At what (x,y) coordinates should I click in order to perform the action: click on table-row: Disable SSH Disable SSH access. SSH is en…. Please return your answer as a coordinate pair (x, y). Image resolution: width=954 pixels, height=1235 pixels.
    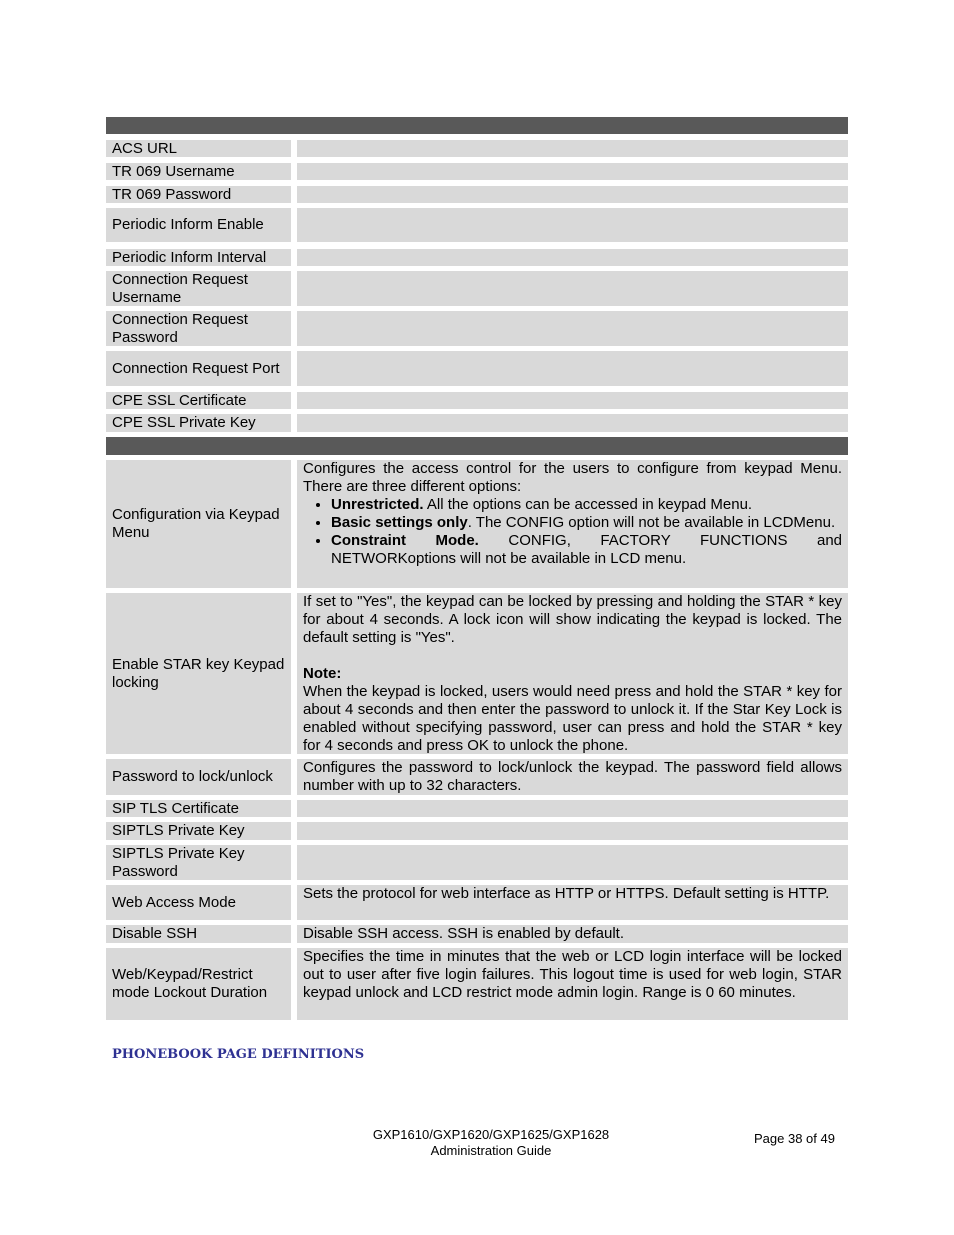
    Looking at the image, I should click on (477, 934).